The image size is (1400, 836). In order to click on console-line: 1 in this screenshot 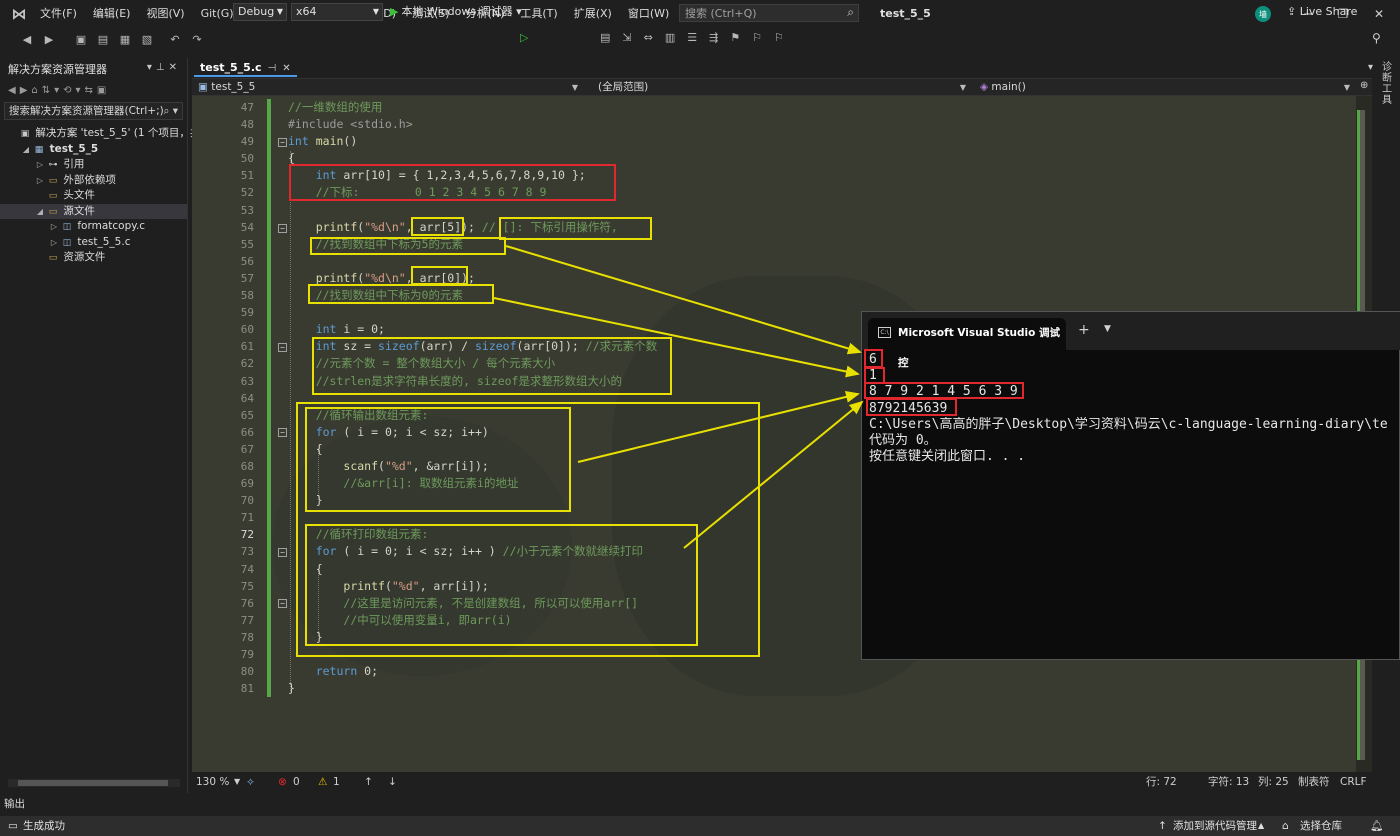, I will do `click(873, 376)`.